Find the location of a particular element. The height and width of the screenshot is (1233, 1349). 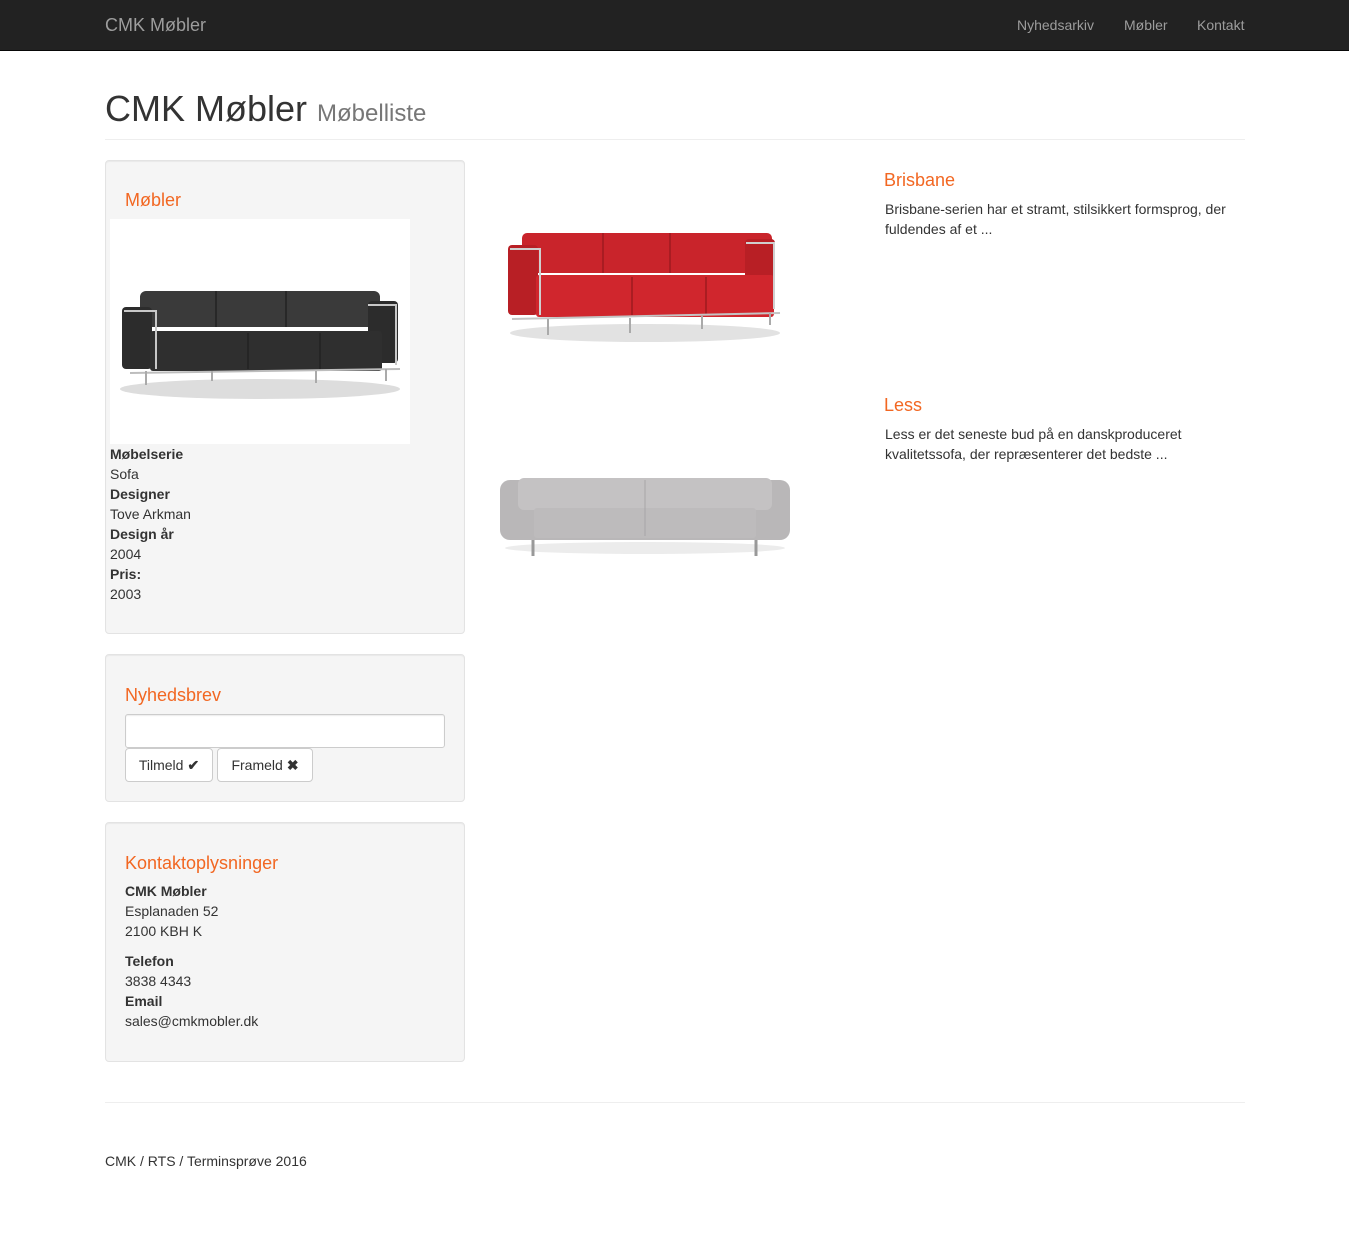

subscribe-button-label: Tilmeld is located at coordinates (161, 765).